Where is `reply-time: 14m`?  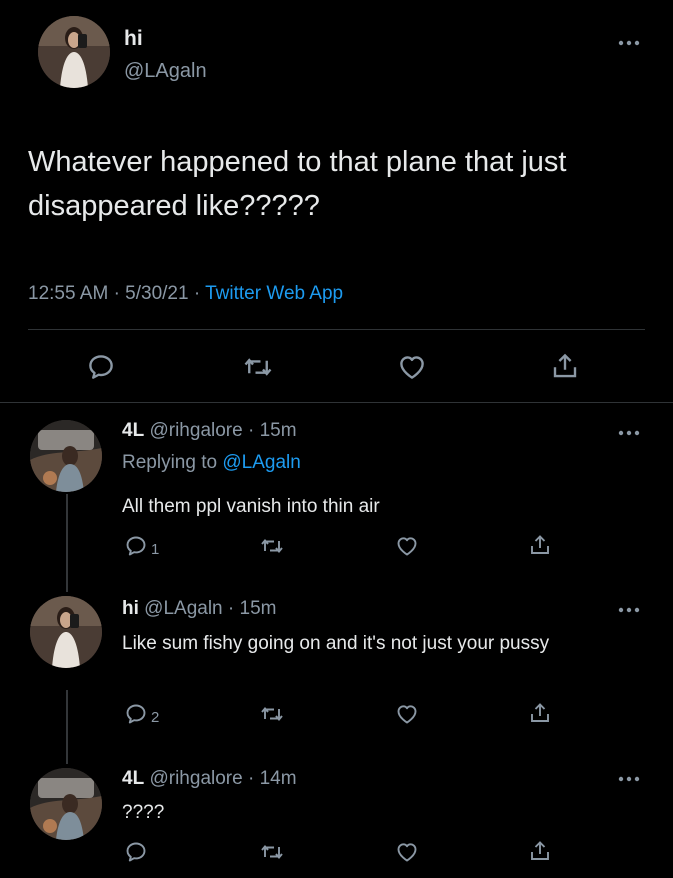
reply-time: 14m is located at coordinates (278, 778).